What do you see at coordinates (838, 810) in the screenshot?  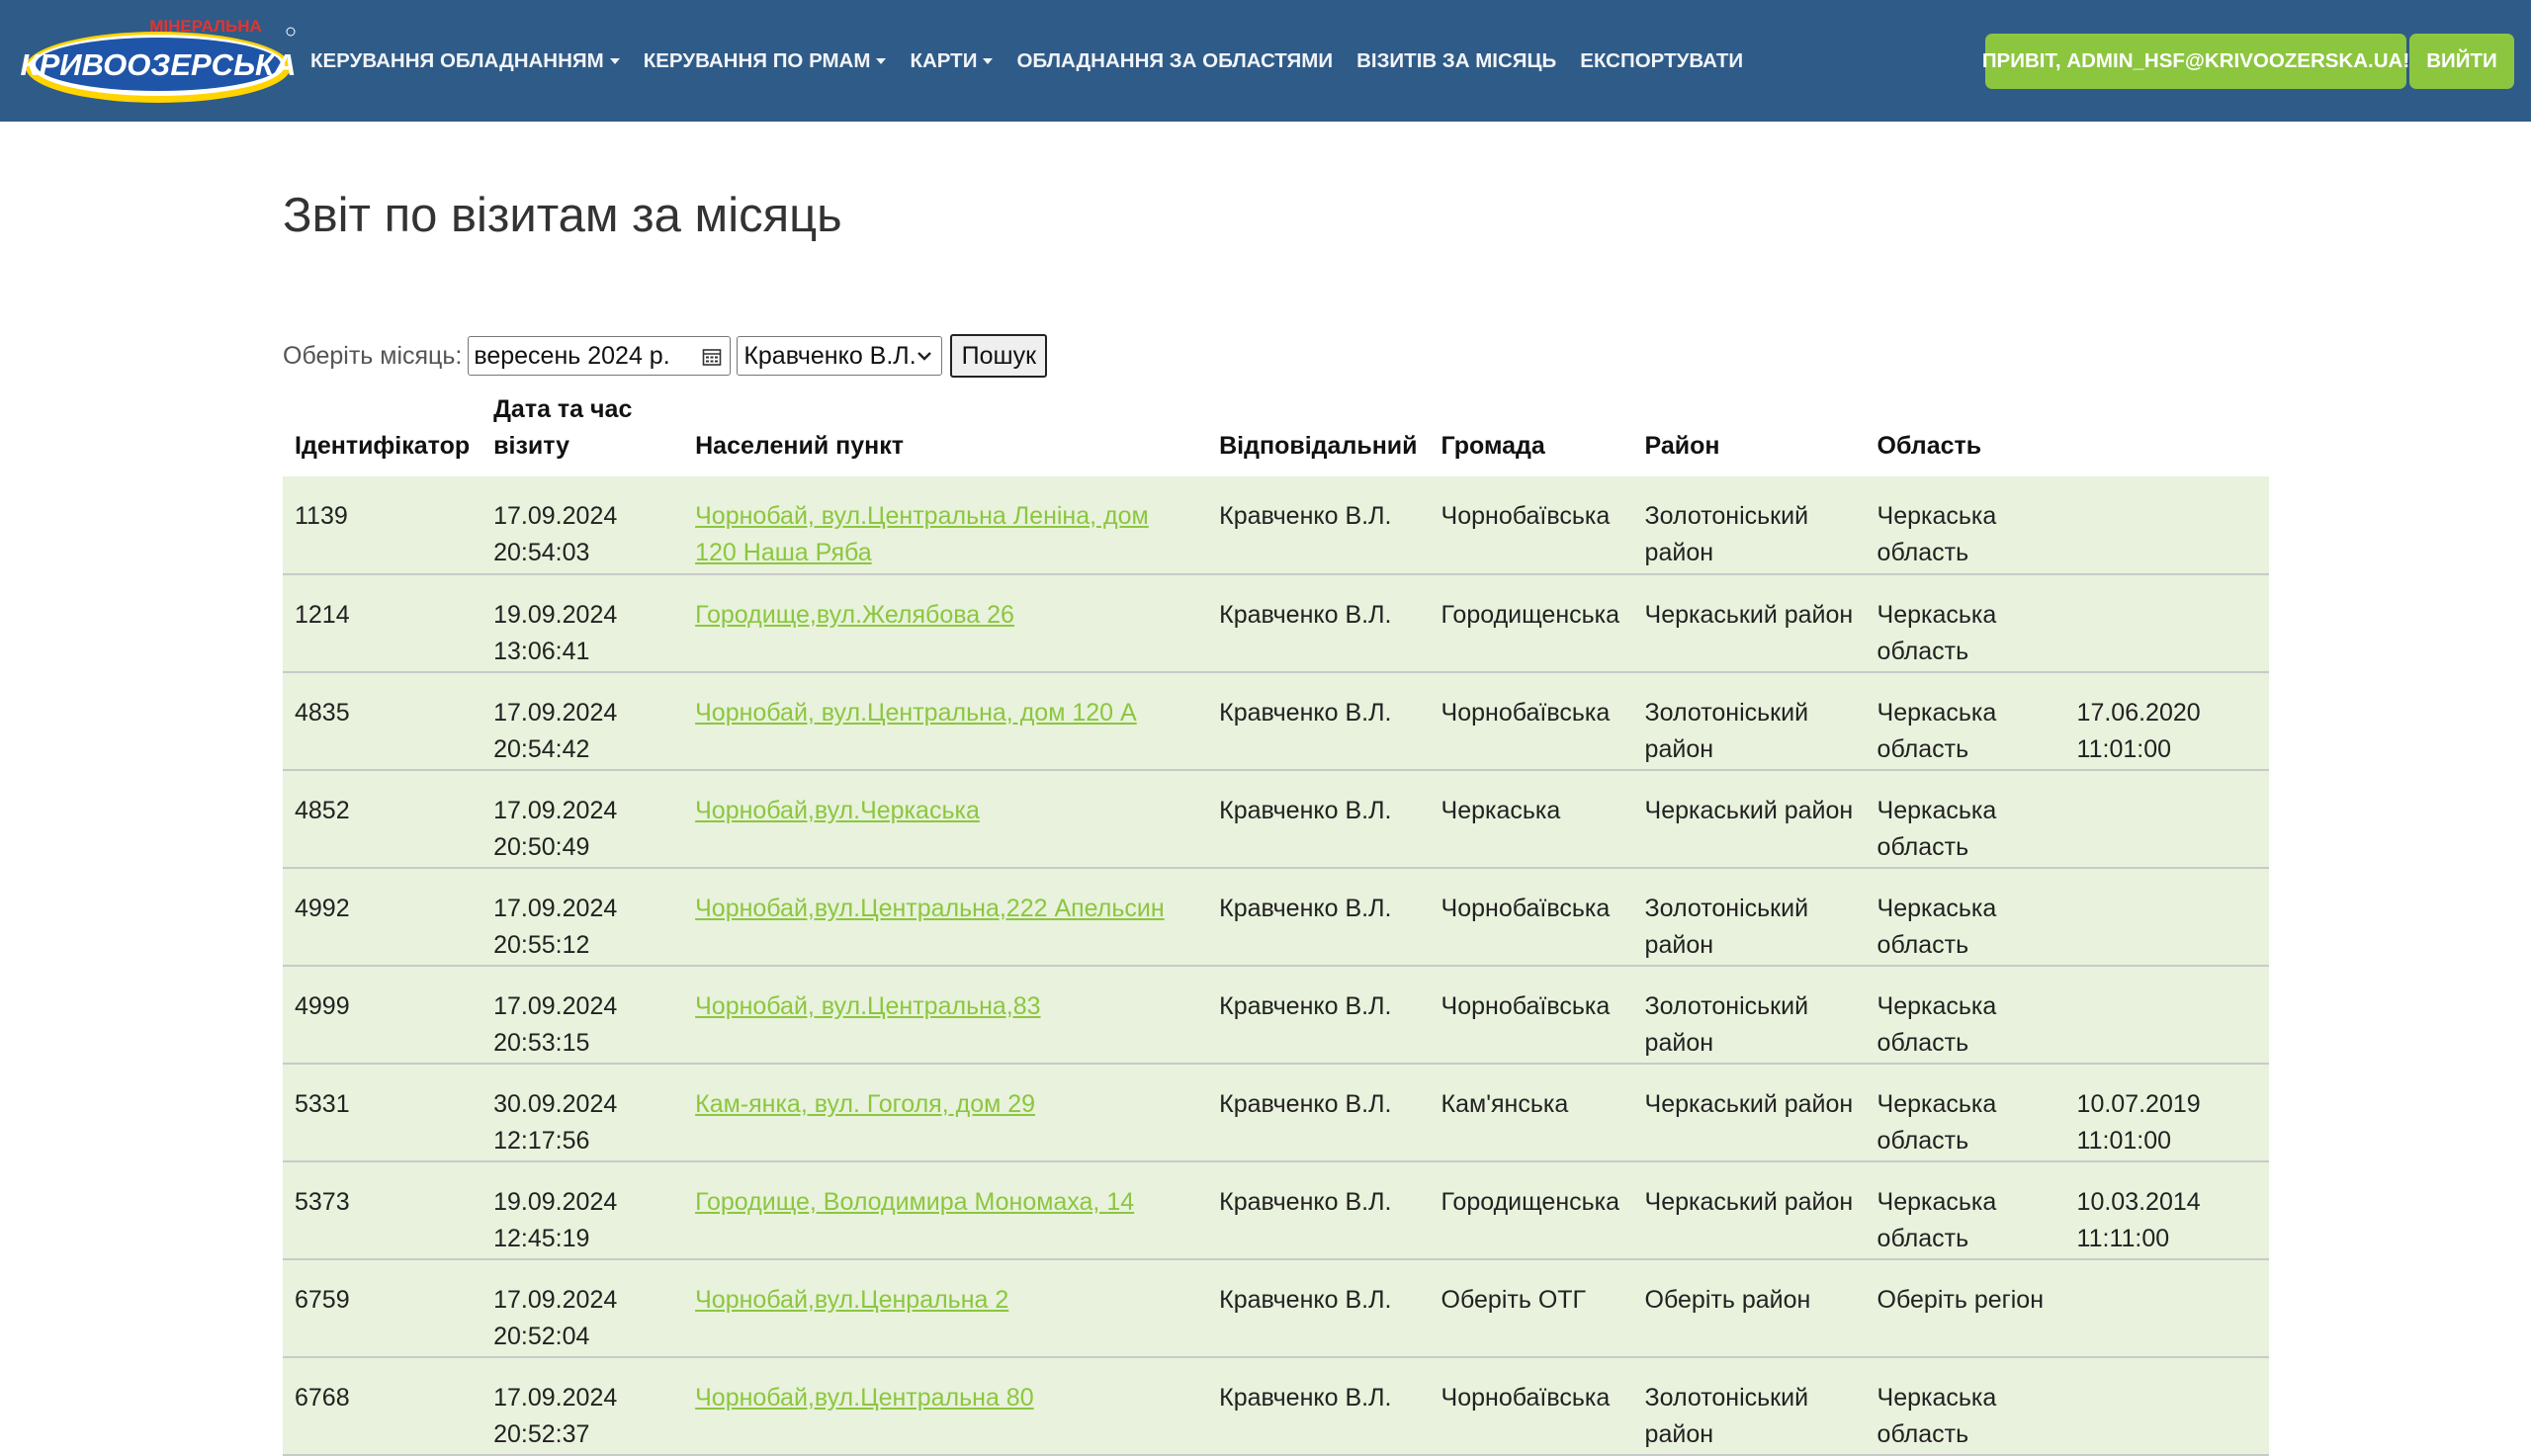 I see `location-link: Чорнобай,вул.Черкаська` at bounding box center [838, 810].